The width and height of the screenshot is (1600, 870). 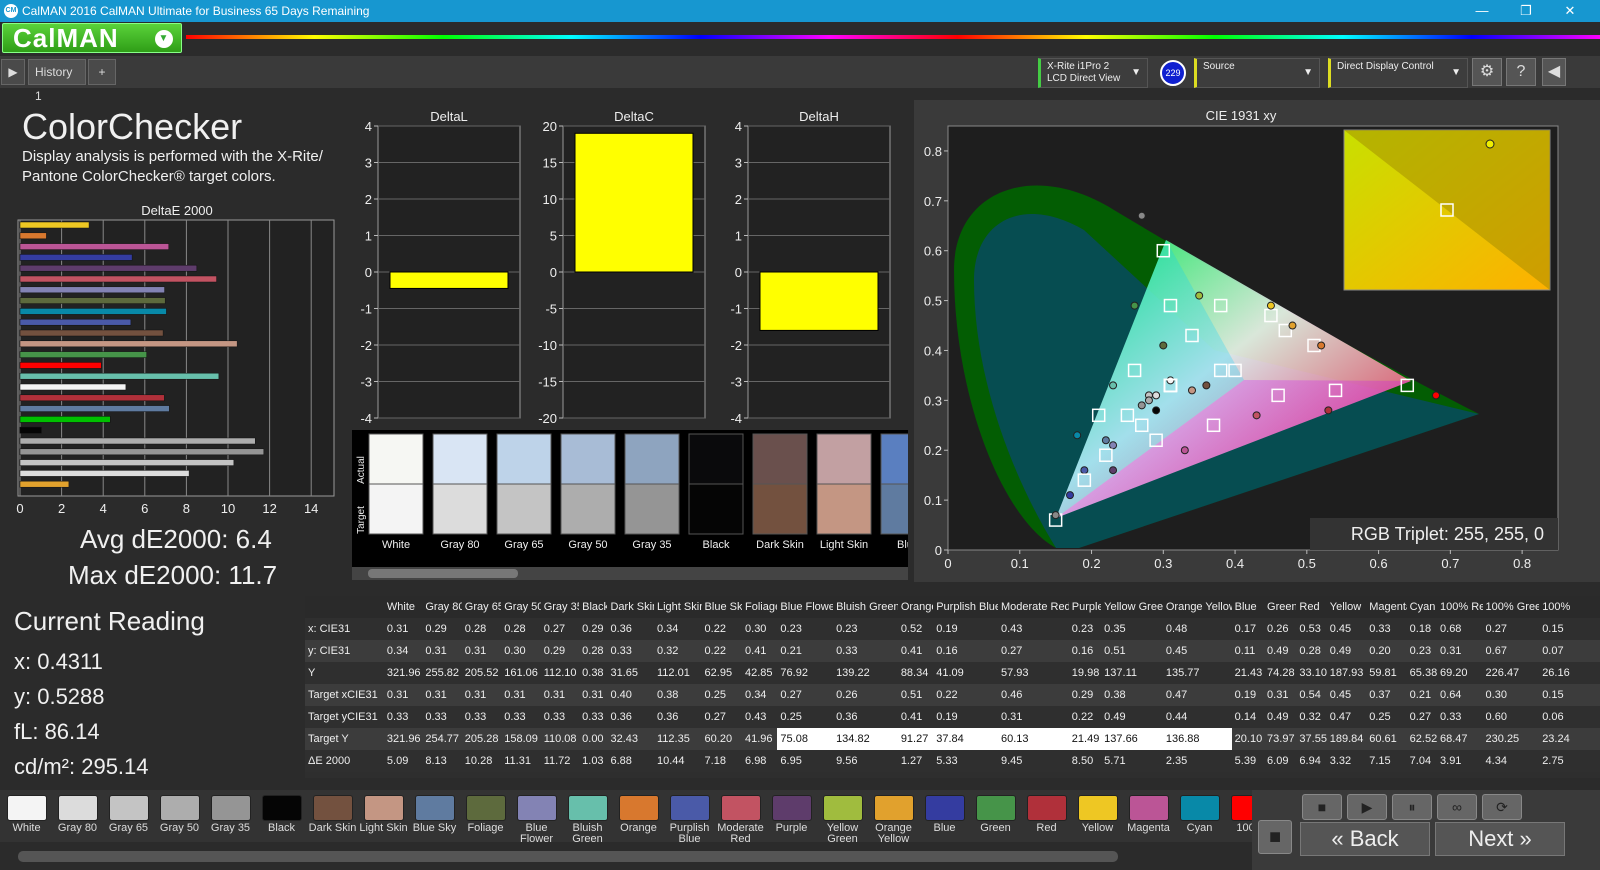 I want to click on swatch-button: Yellow, so click(x=1097, y=816).